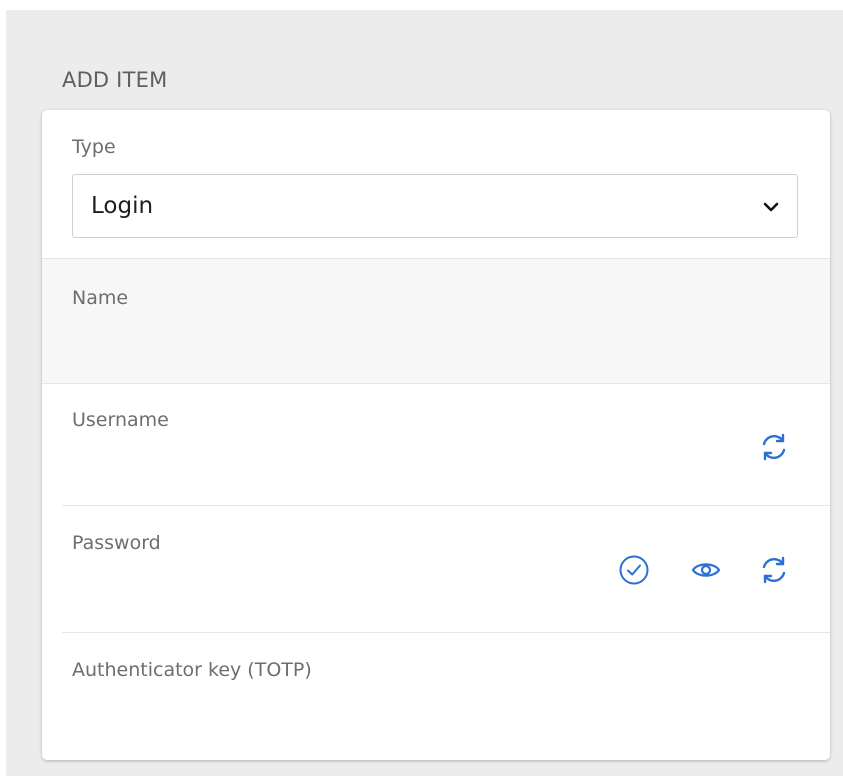 The width and height of the screenshot is (843, 776). What do you see at coordinates (116, 543) in the screenshot?
I see `password-label: Password` at bounding box center [116, 543].